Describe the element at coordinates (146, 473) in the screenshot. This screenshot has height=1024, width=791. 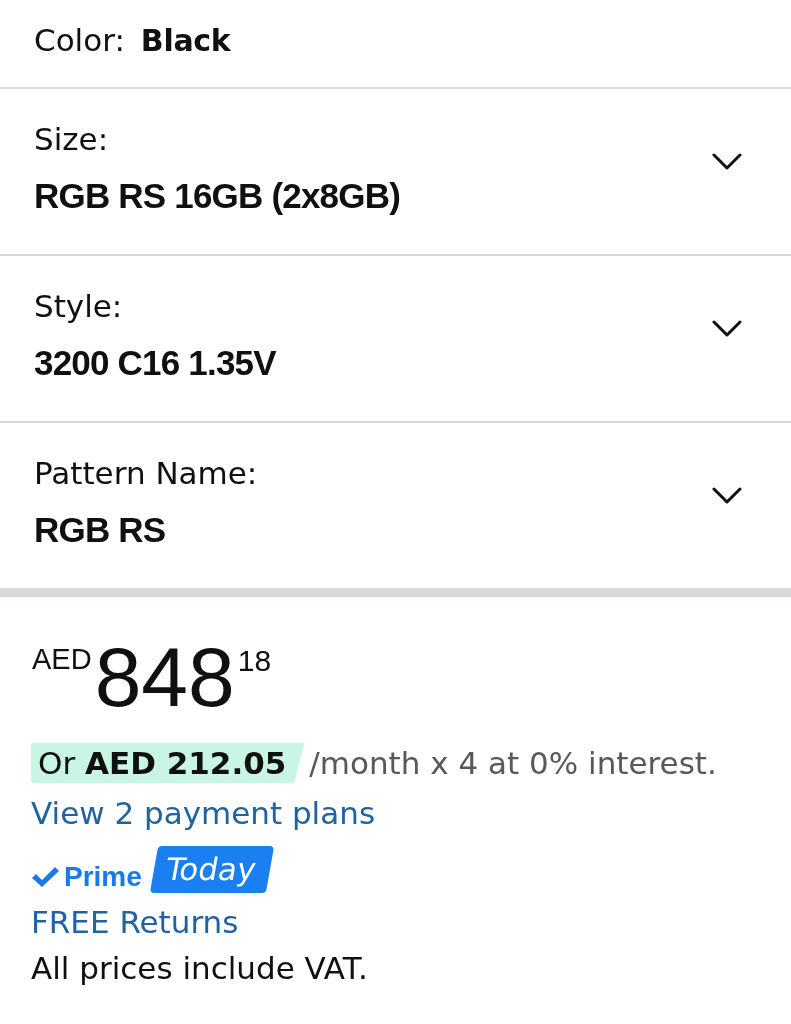
I see `variation-label: Pattern Name:` at that location.